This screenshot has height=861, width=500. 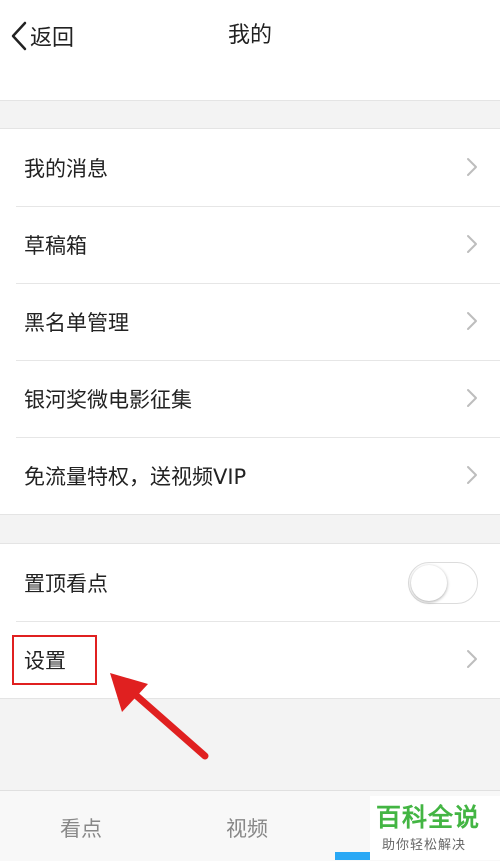 I want to click on watermark-subtitle: 助你轻松解决, so click(x=424, y=843).